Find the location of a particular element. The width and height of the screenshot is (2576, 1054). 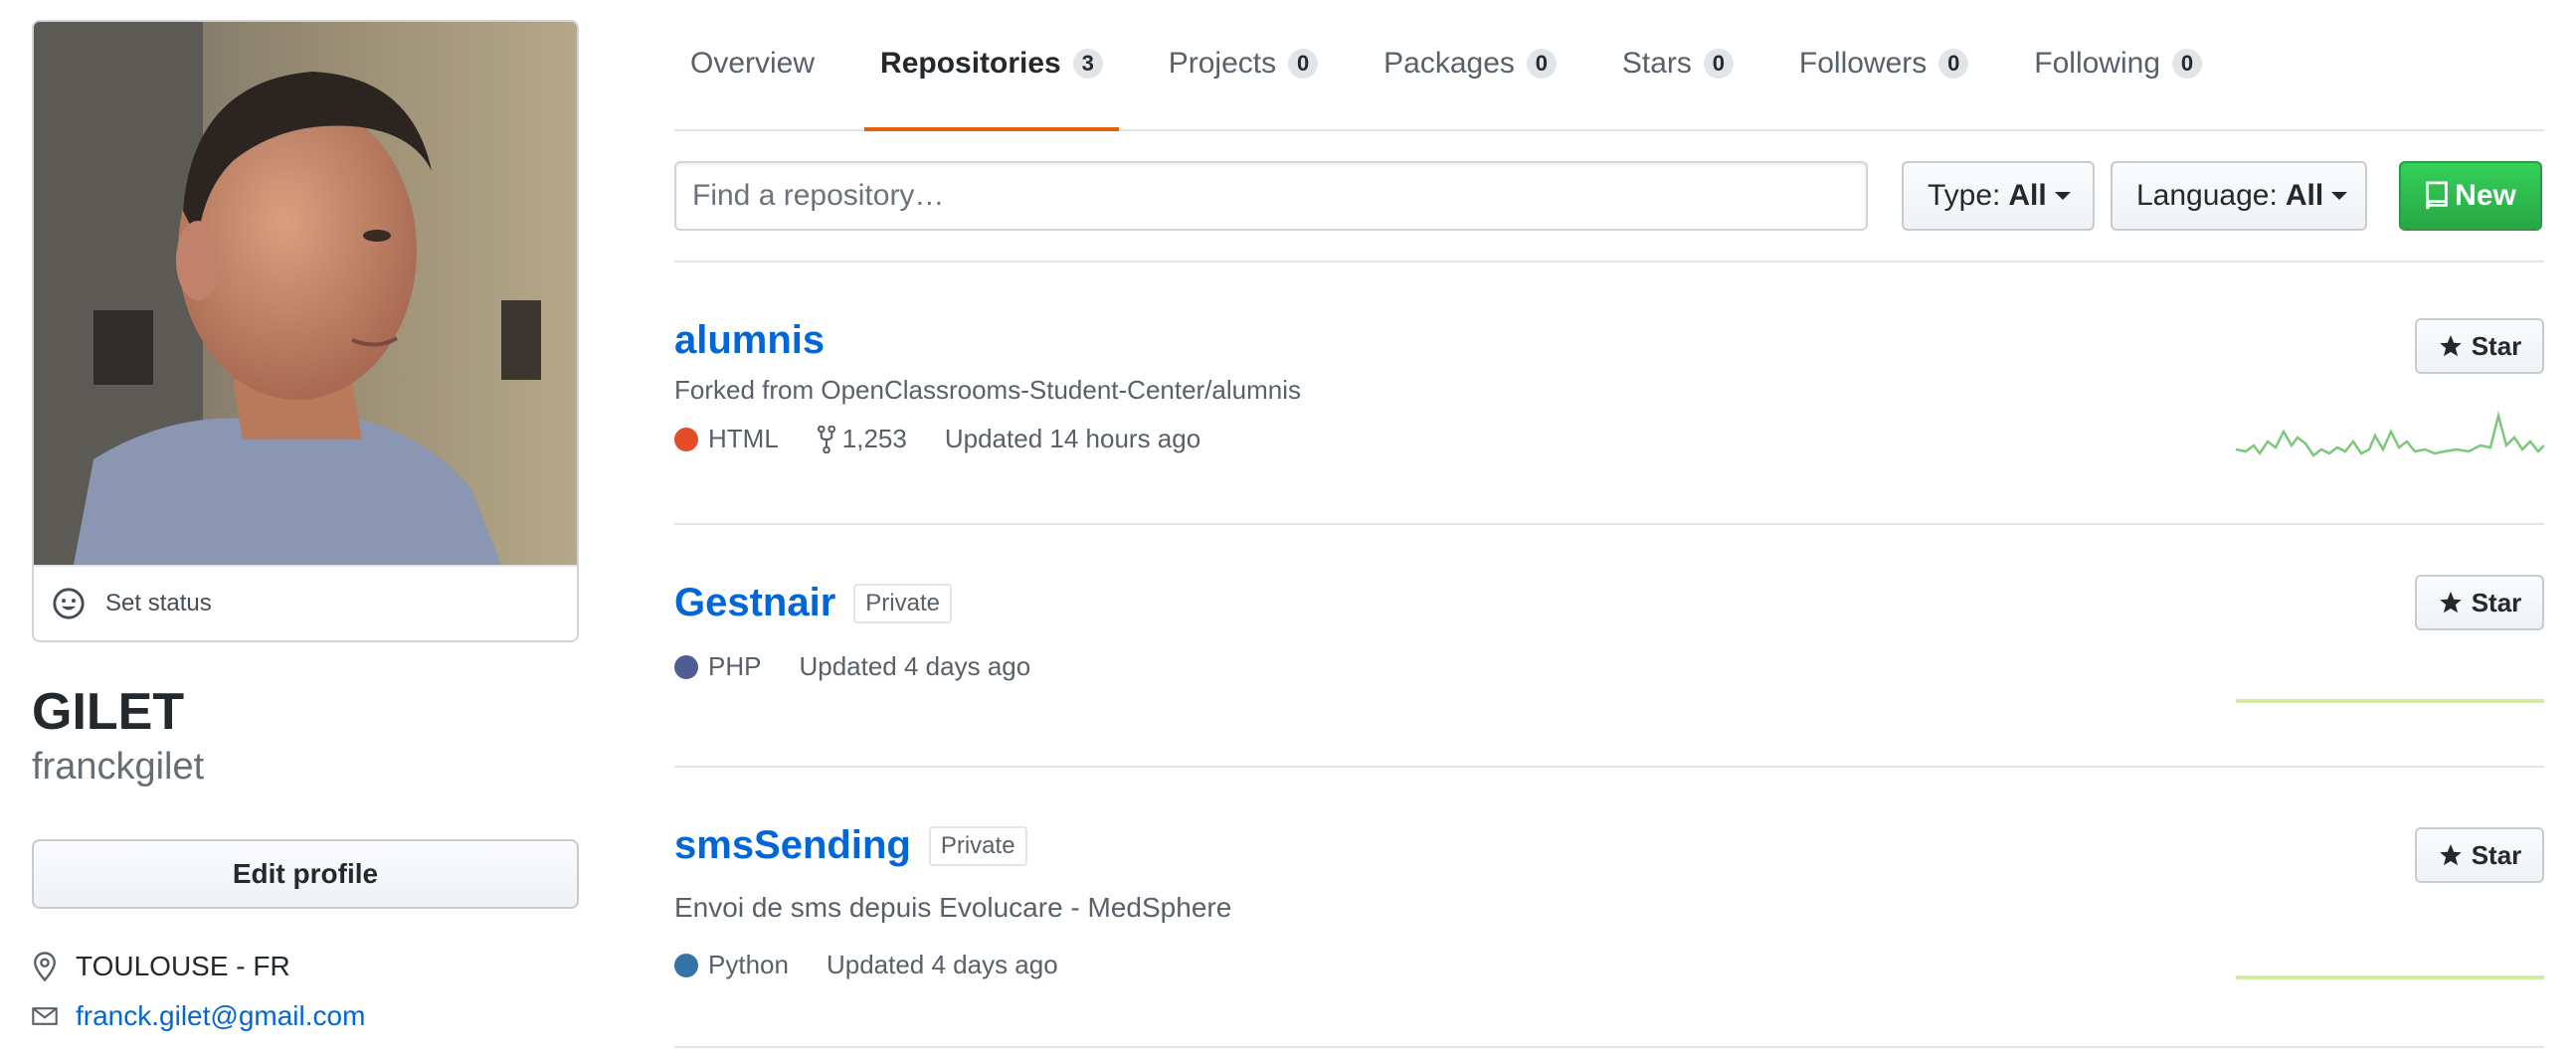

type-filter-dropdown: Type: All is located at coordinates (1998, 196).